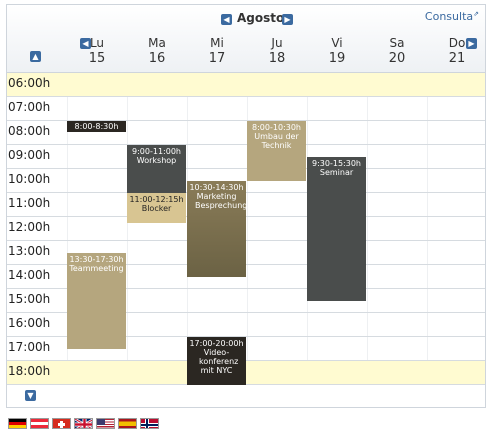 This screenshot has width=494, height=439. I want to click on day-header: Sa 20, so click(397, 51).